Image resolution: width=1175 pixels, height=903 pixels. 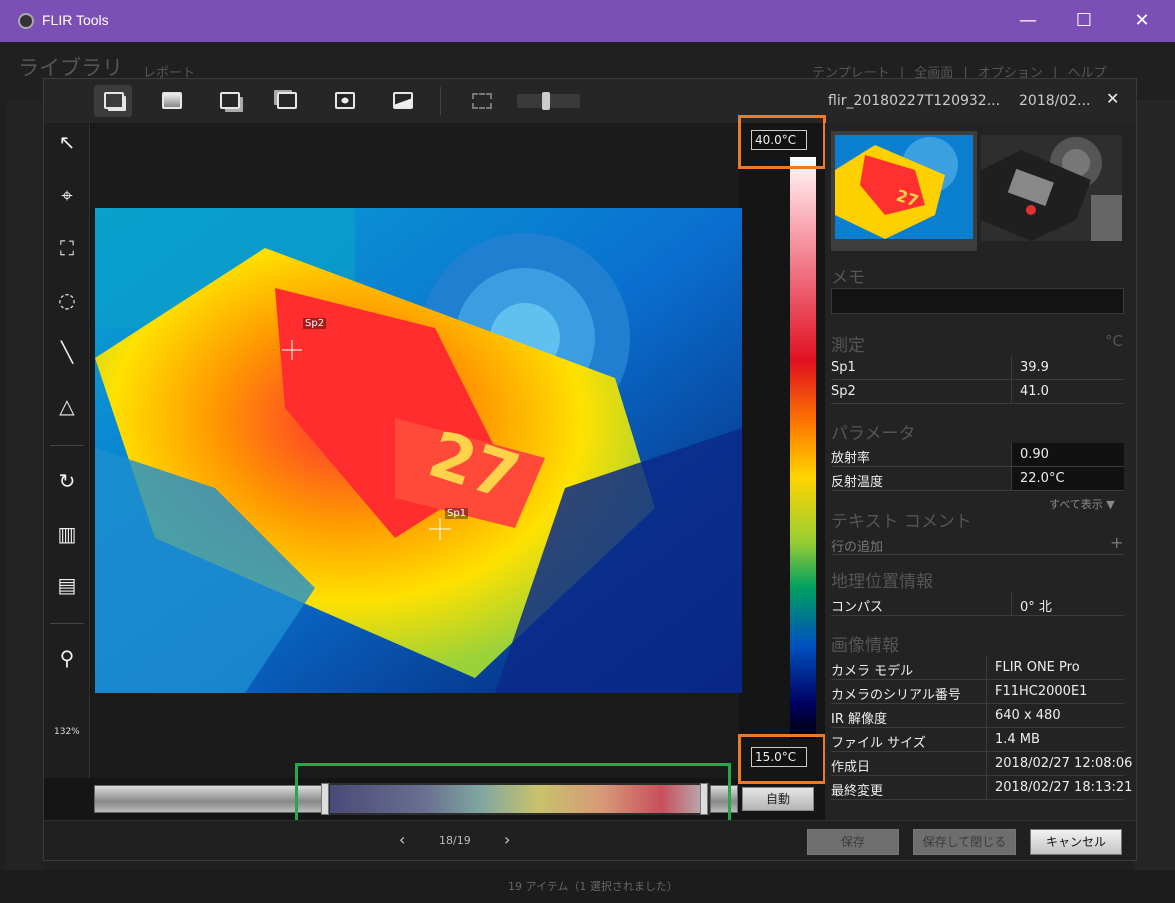 What do you see at coordinates (1059, 787) in the screenshot?
I see `image-info-value: 2018/02/27 18:13:21` at bounding box center [1059, 787].